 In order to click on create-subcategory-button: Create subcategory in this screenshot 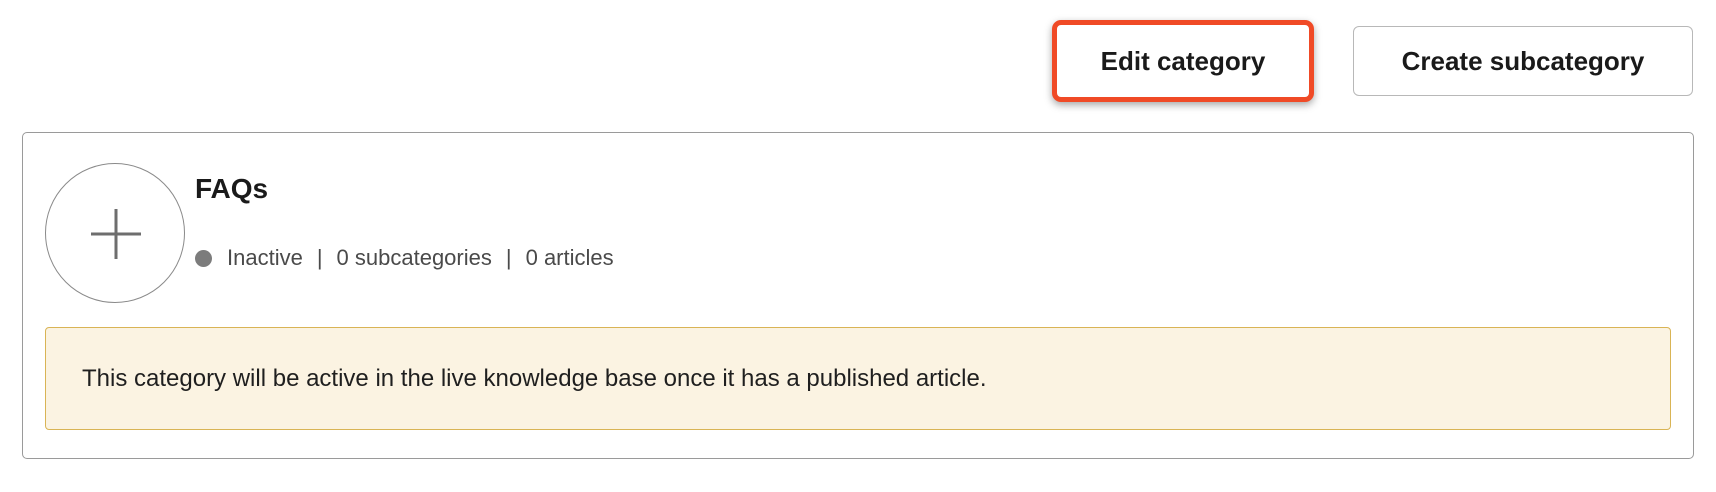, I will do `click(1523, 61)`.